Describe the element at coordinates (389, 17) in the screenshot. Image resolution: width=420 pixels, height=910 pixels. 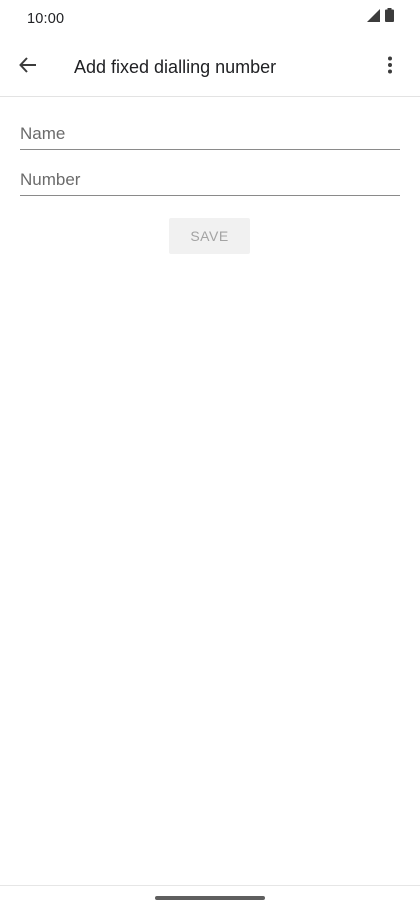
I see `battery-icon` at that location.